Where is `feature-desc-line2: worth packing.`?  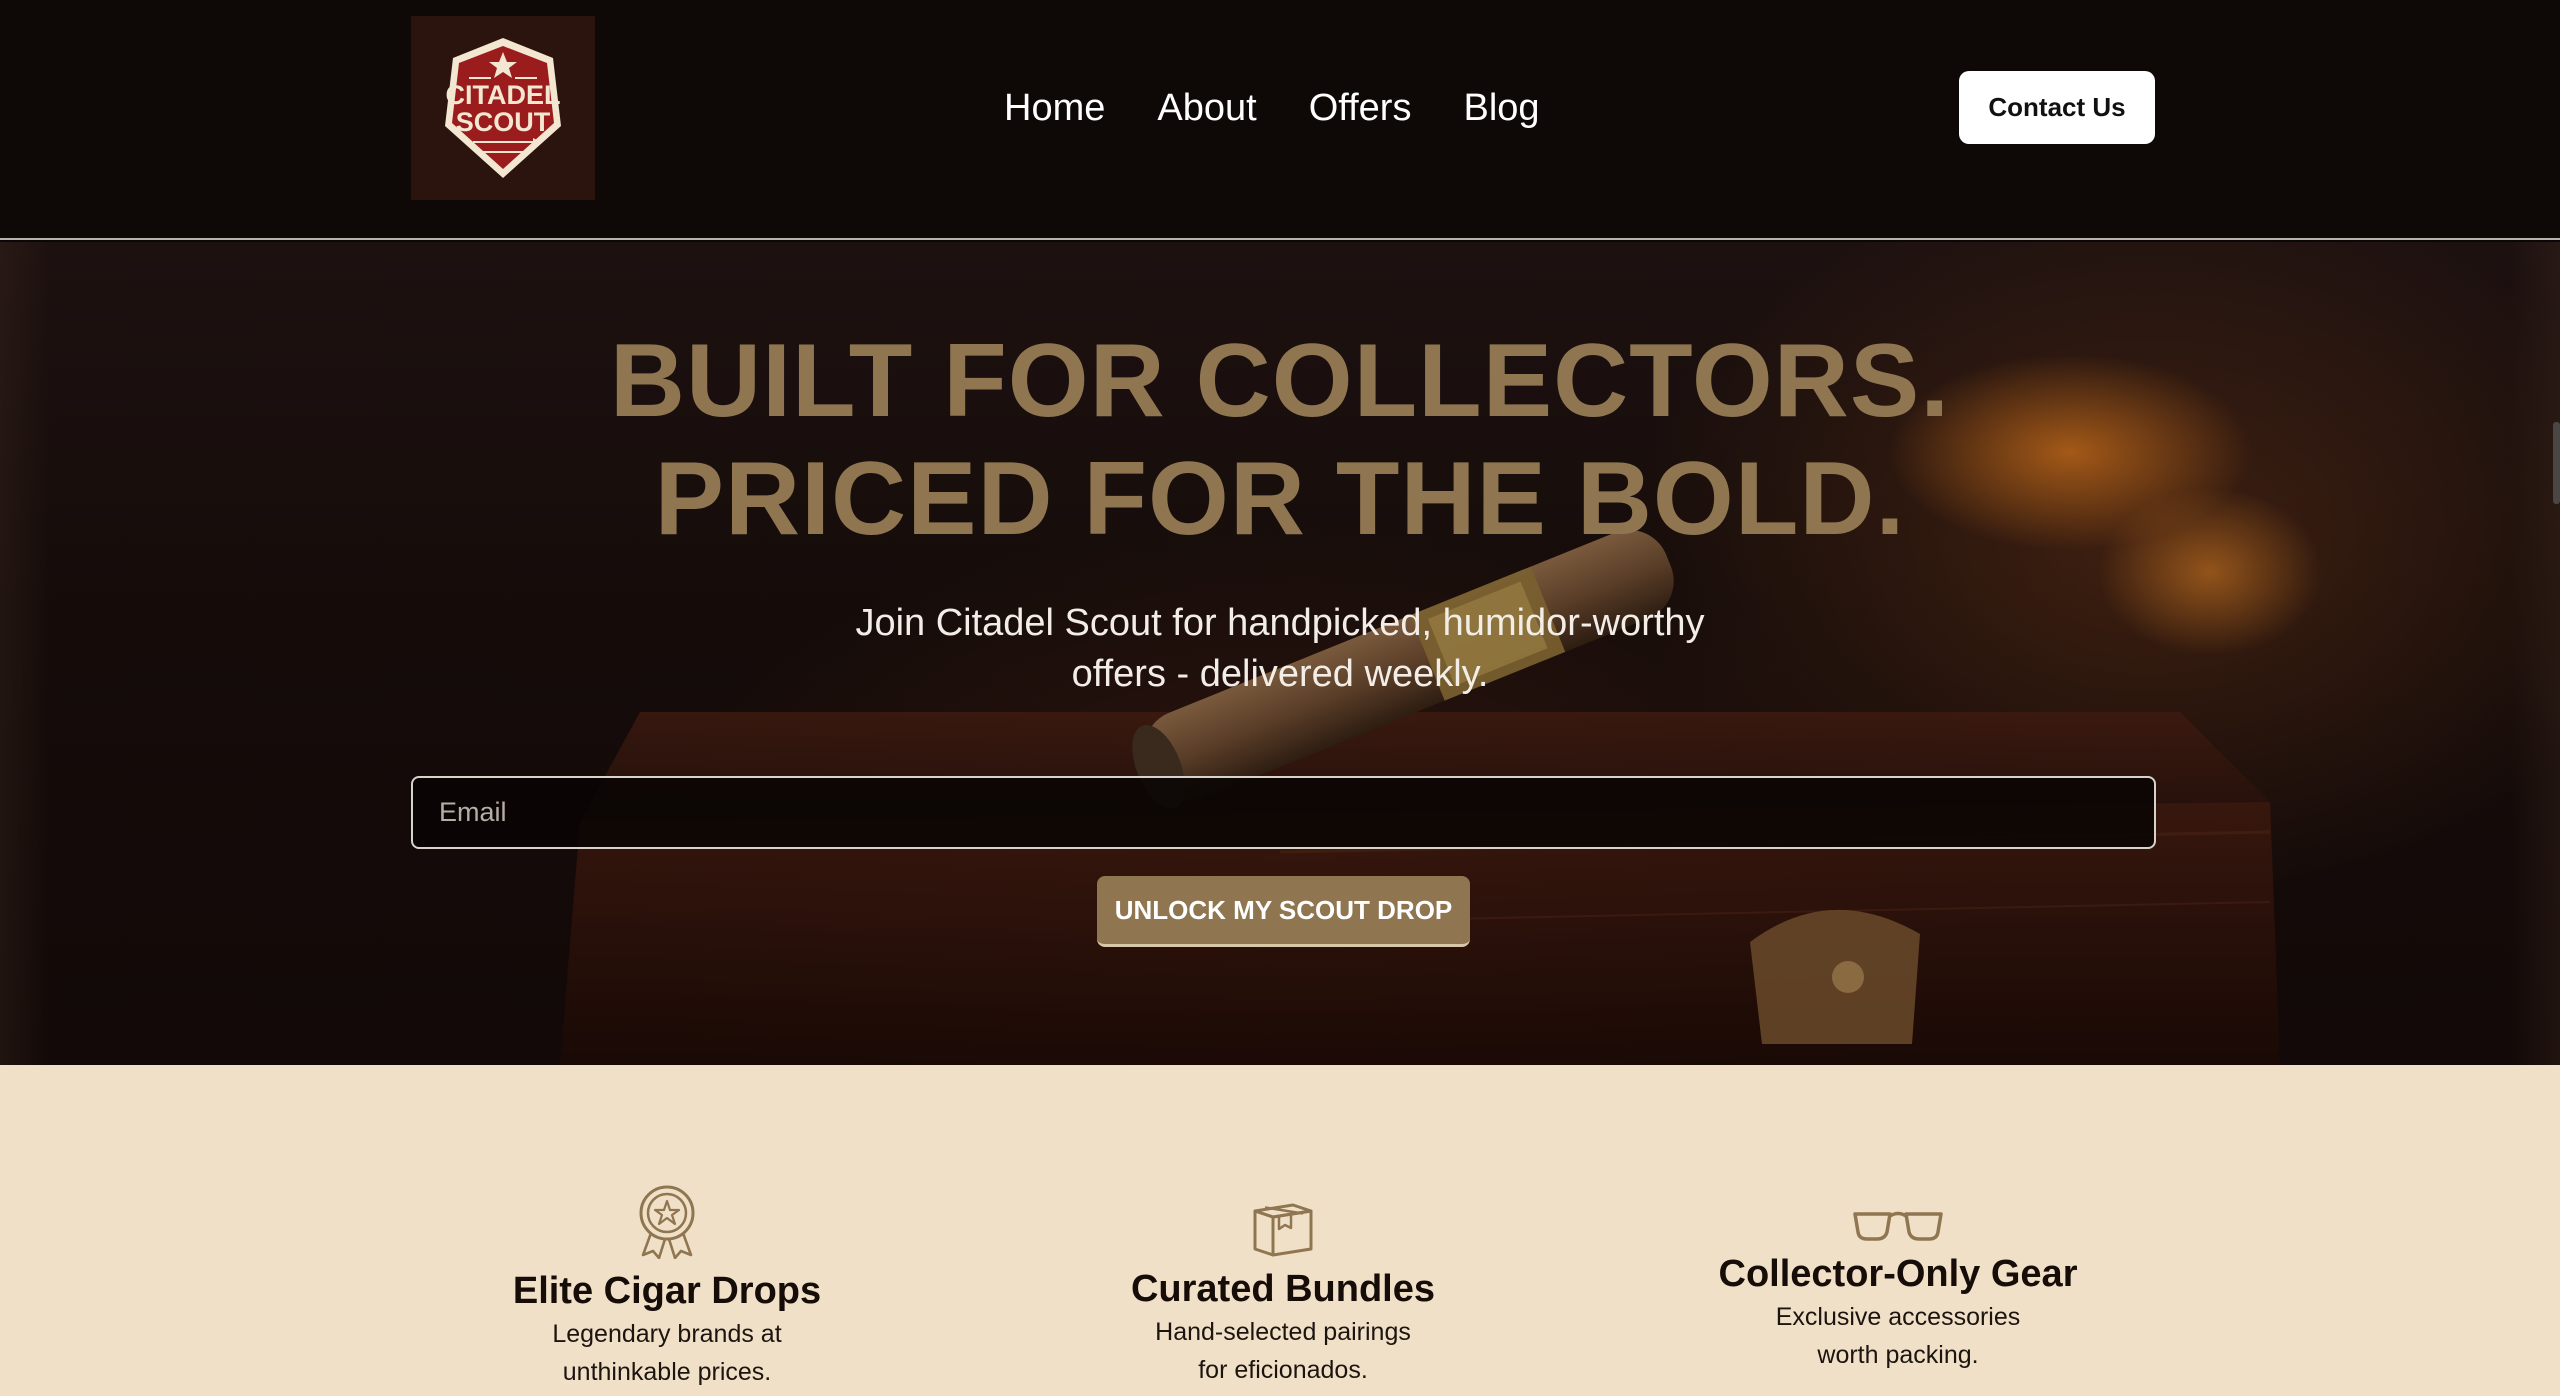 feature-desc-line2: worth packing. is located at coordinates (1898, 1355).